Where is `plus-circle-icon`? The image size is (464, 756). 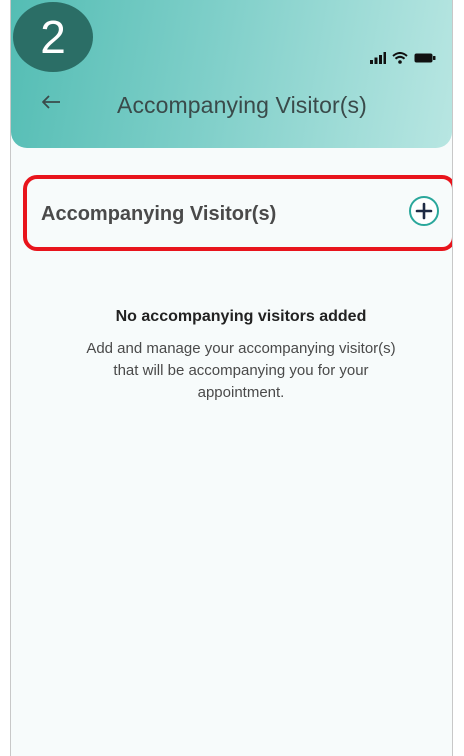 plus-circle-icon is located at coordinates (424, 211).